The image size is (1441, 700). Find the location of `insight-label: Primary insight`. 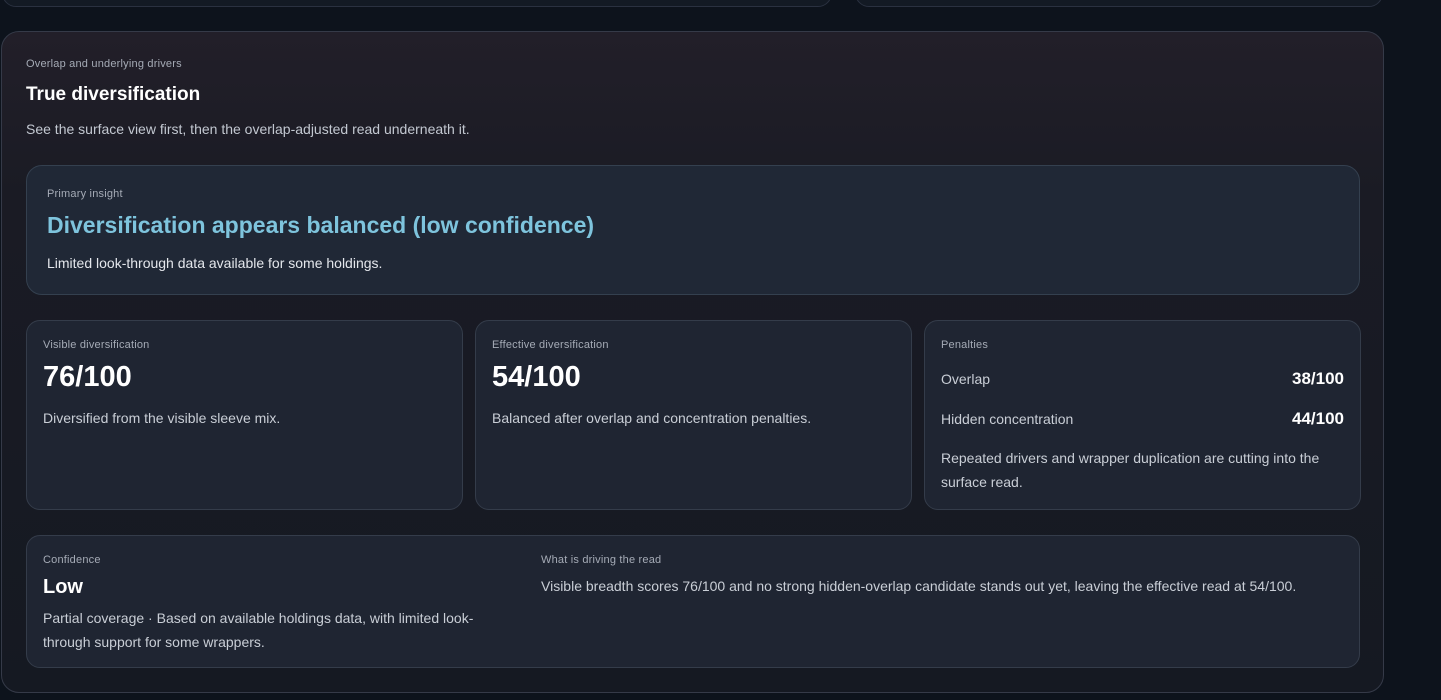

insight-label: Primary insight is located at coordinates (85, 194).